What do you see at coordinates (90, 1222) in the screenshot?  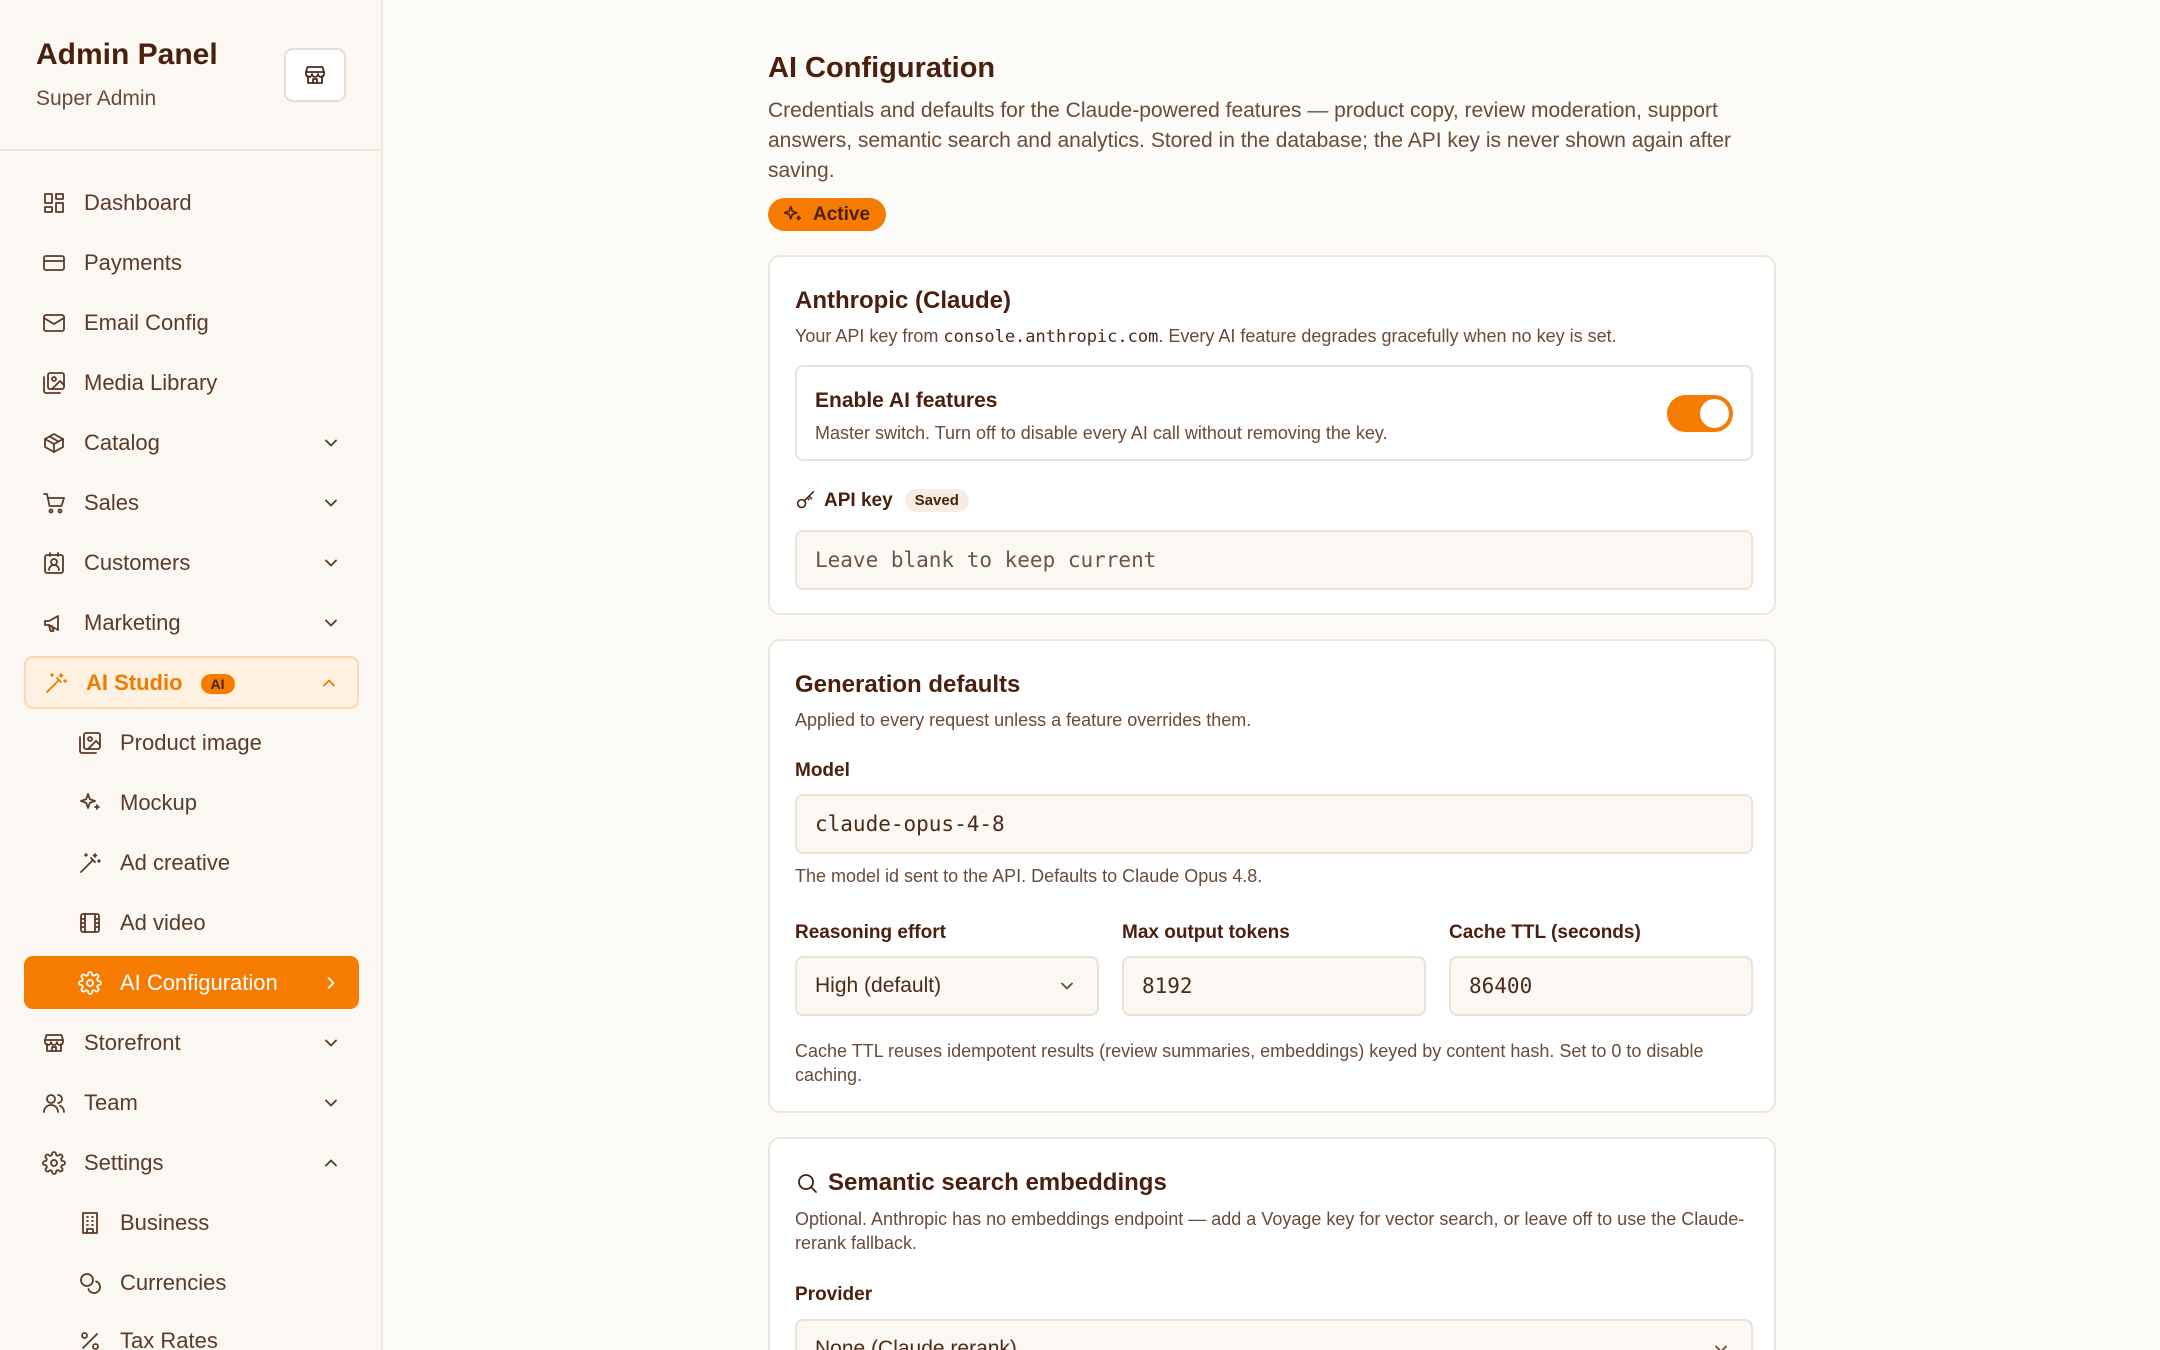 I see `building-icon` at bounding box center [90, 1222].